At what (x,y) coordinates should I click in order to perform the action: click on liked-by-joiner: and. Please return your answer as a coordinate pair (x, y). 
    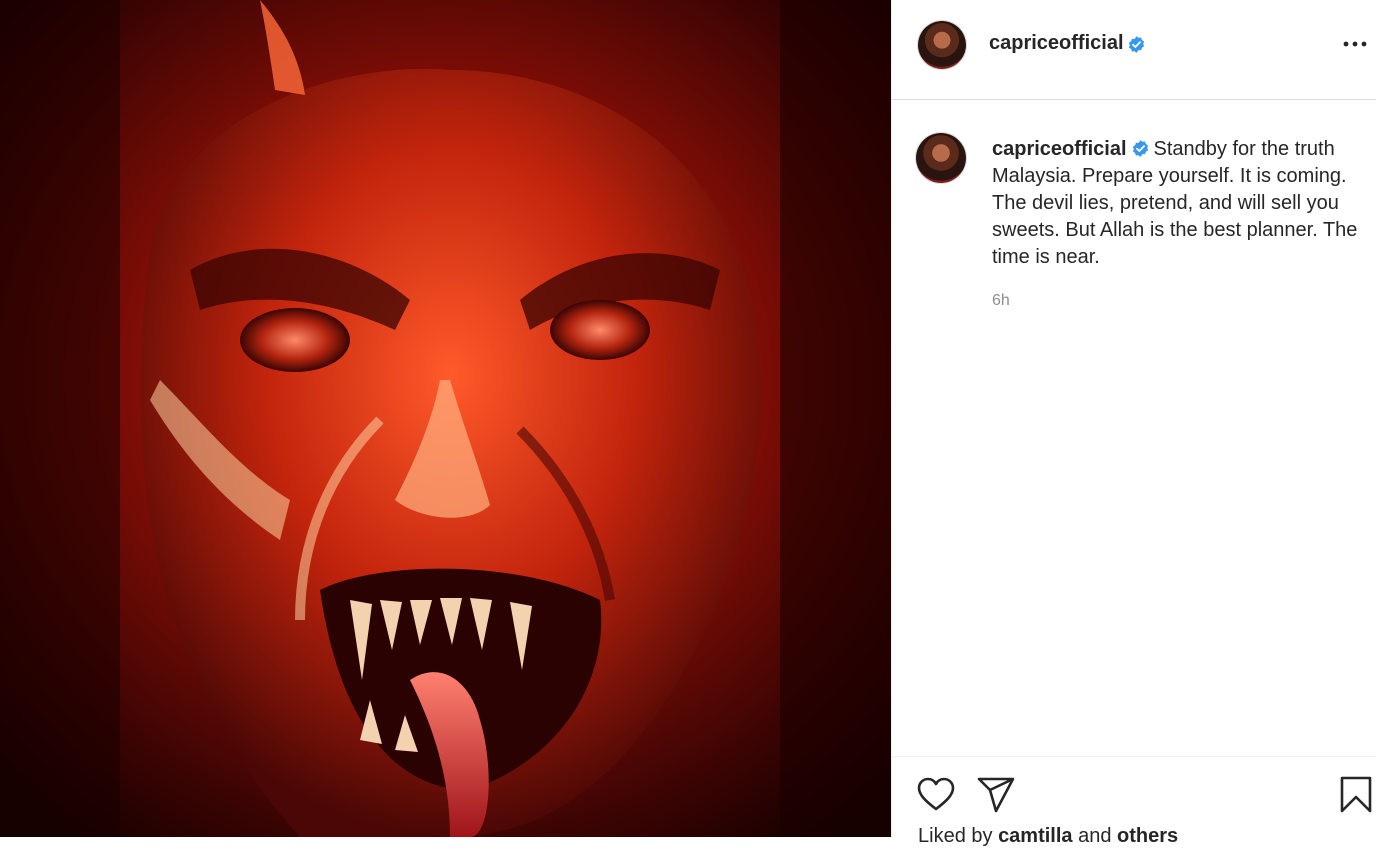
    Looking at the image, I should click on (1095, 836).